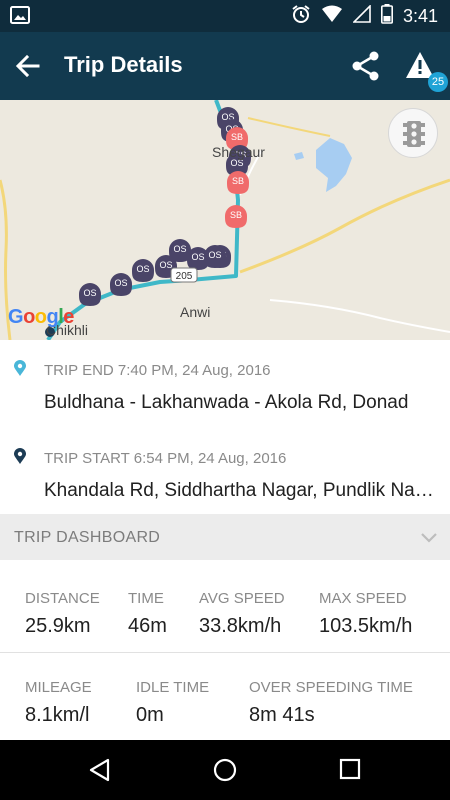  What do you see at coordinates (238, 152) in the screenshot?
I see `map-label-town: Shegaur` at bounding box center [238, 152].